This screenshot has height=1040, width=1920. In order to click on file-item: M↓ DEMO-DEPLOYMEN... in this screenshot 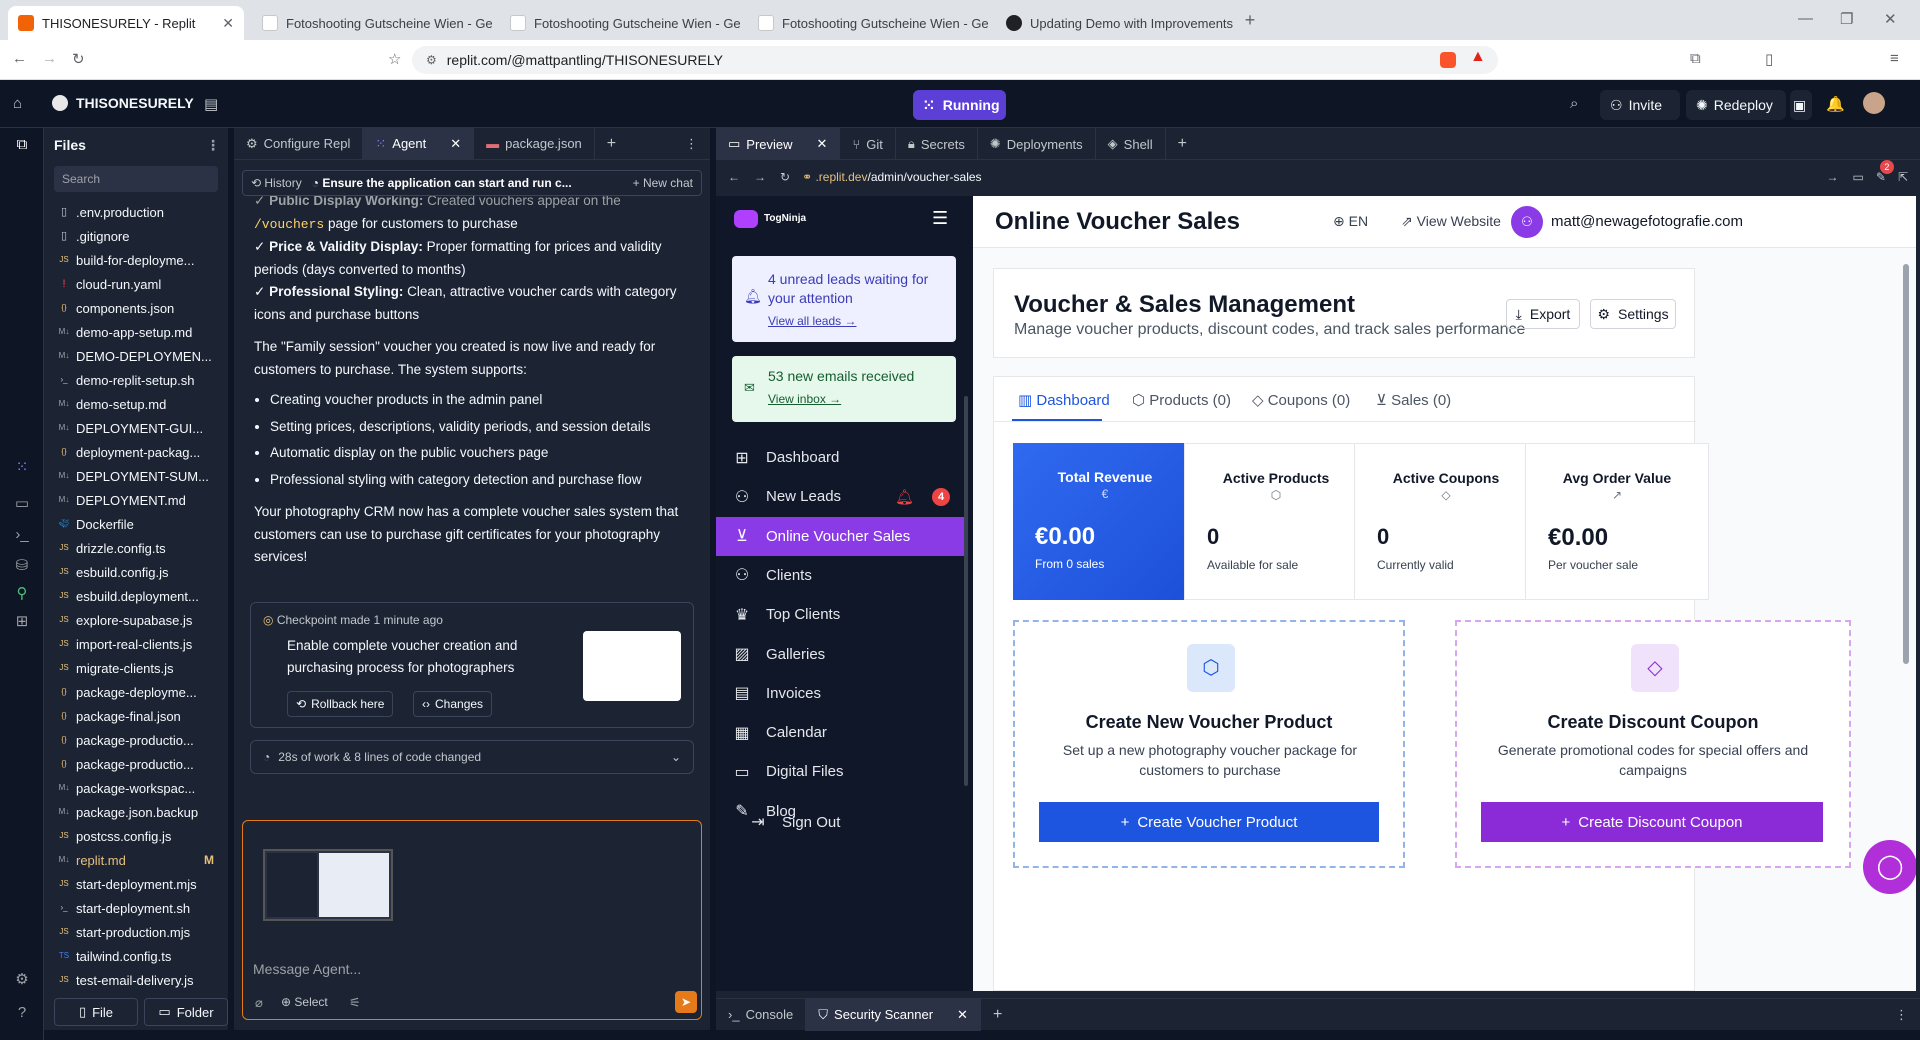, I will do `click(136, 356)`.